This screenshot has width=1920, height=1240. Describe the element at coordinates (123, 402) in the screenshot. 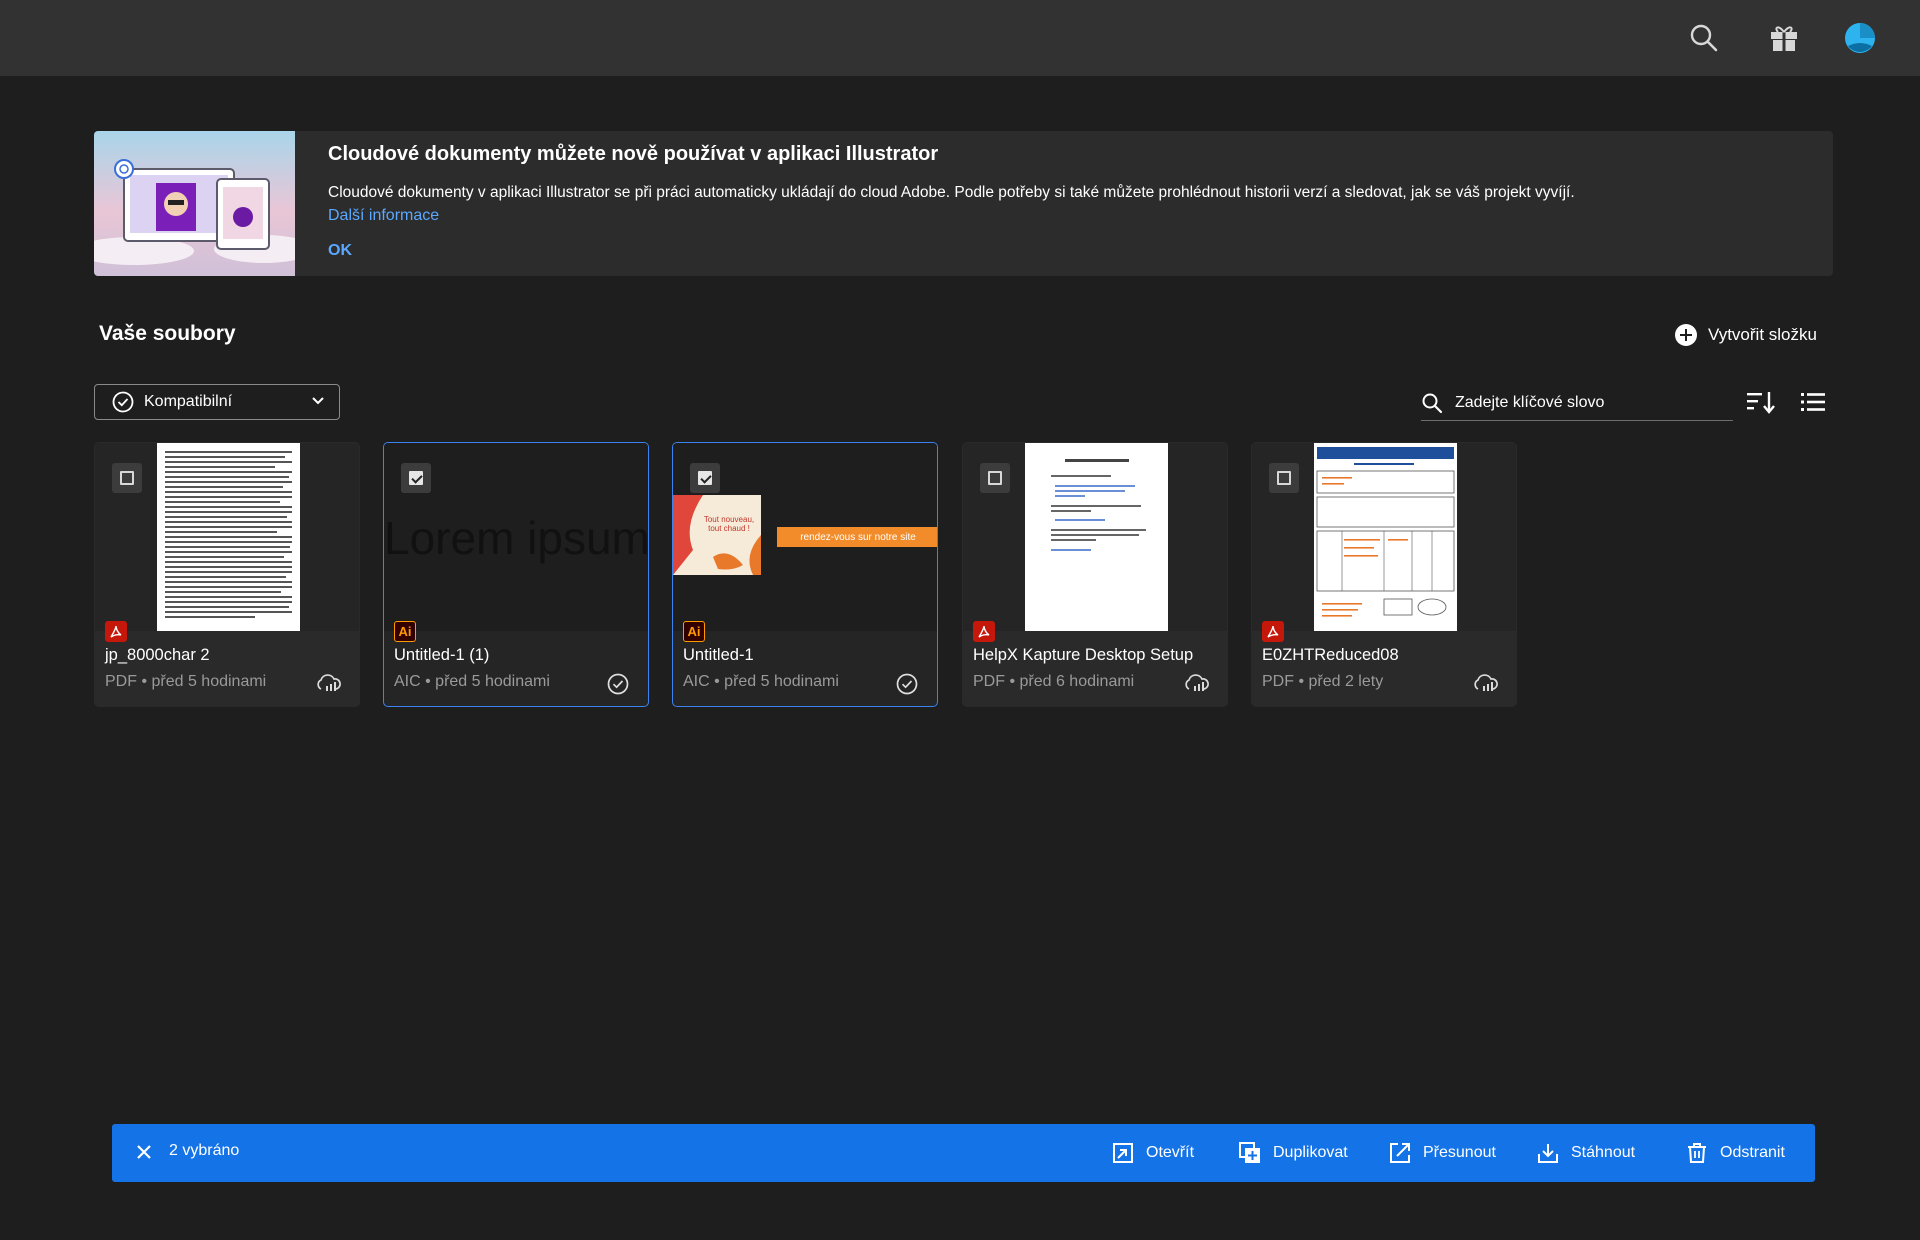

I see `check-circle-icon` at that location.